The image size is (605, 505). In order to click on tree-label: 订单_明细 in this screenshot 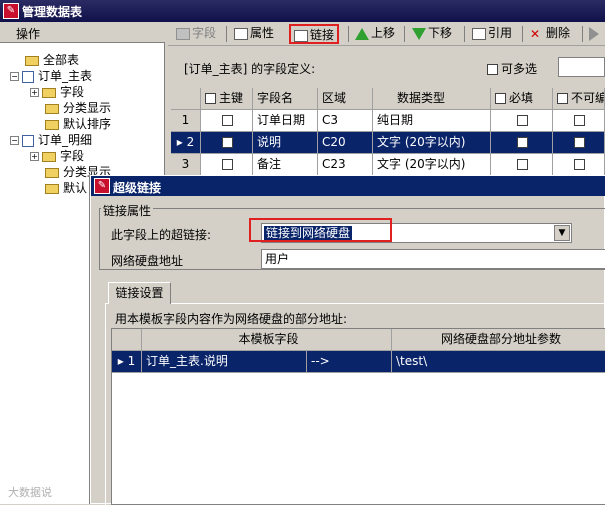, I will do `click(65, 140)`.